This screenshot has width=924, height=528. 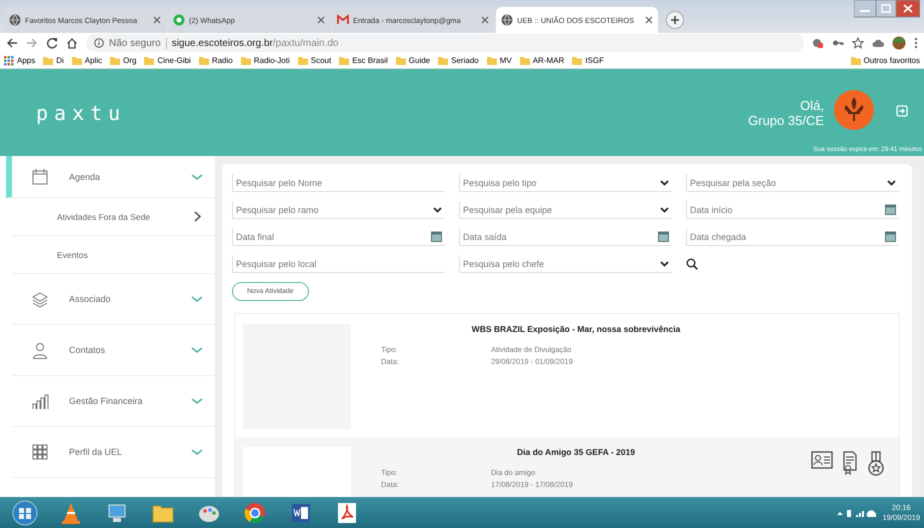 I want to click on activity-title: WBS BRAZIL Exposição - Mar, nossa sobrevivência, so click(x=576, y=329).